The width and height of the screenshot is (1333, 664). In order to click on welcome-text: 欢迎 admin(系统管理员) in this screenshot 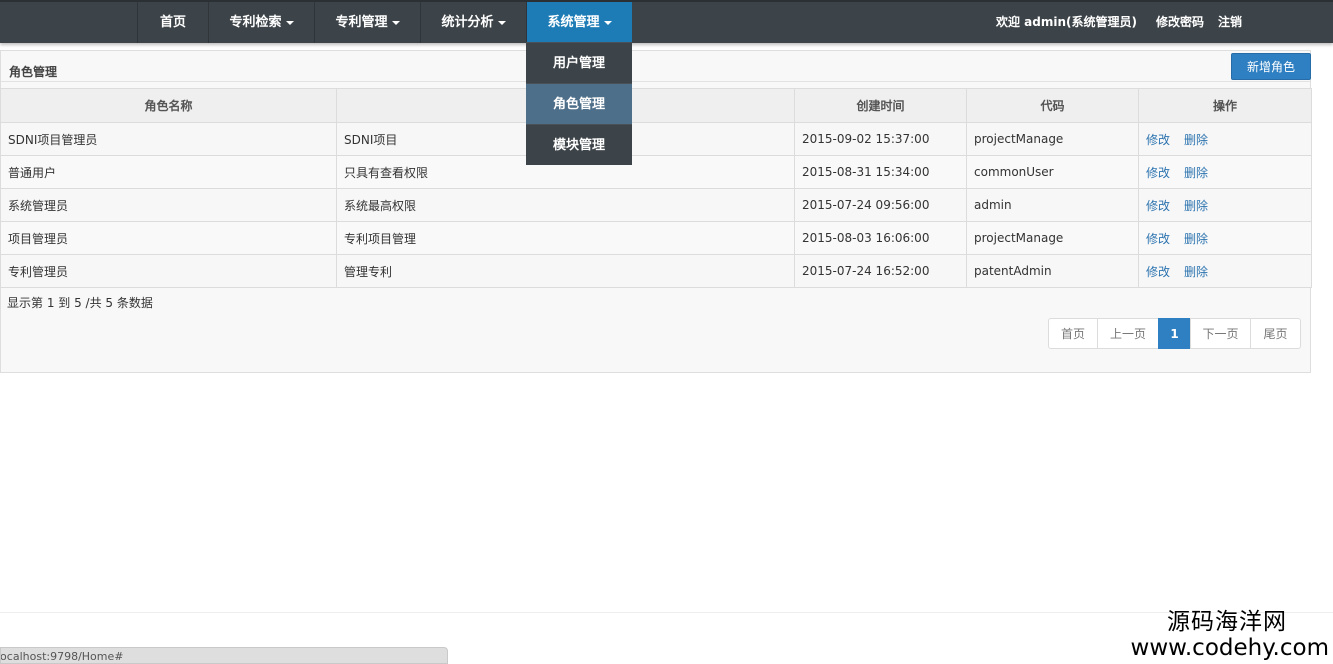, I will do `click(1066, 22)`.